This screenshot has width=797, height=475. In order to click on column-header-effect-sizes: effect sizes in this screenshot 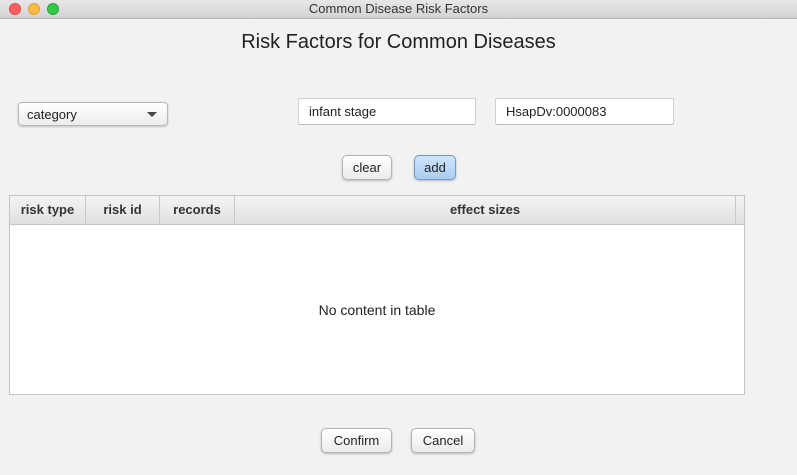, I will do `click(485, 210)`.